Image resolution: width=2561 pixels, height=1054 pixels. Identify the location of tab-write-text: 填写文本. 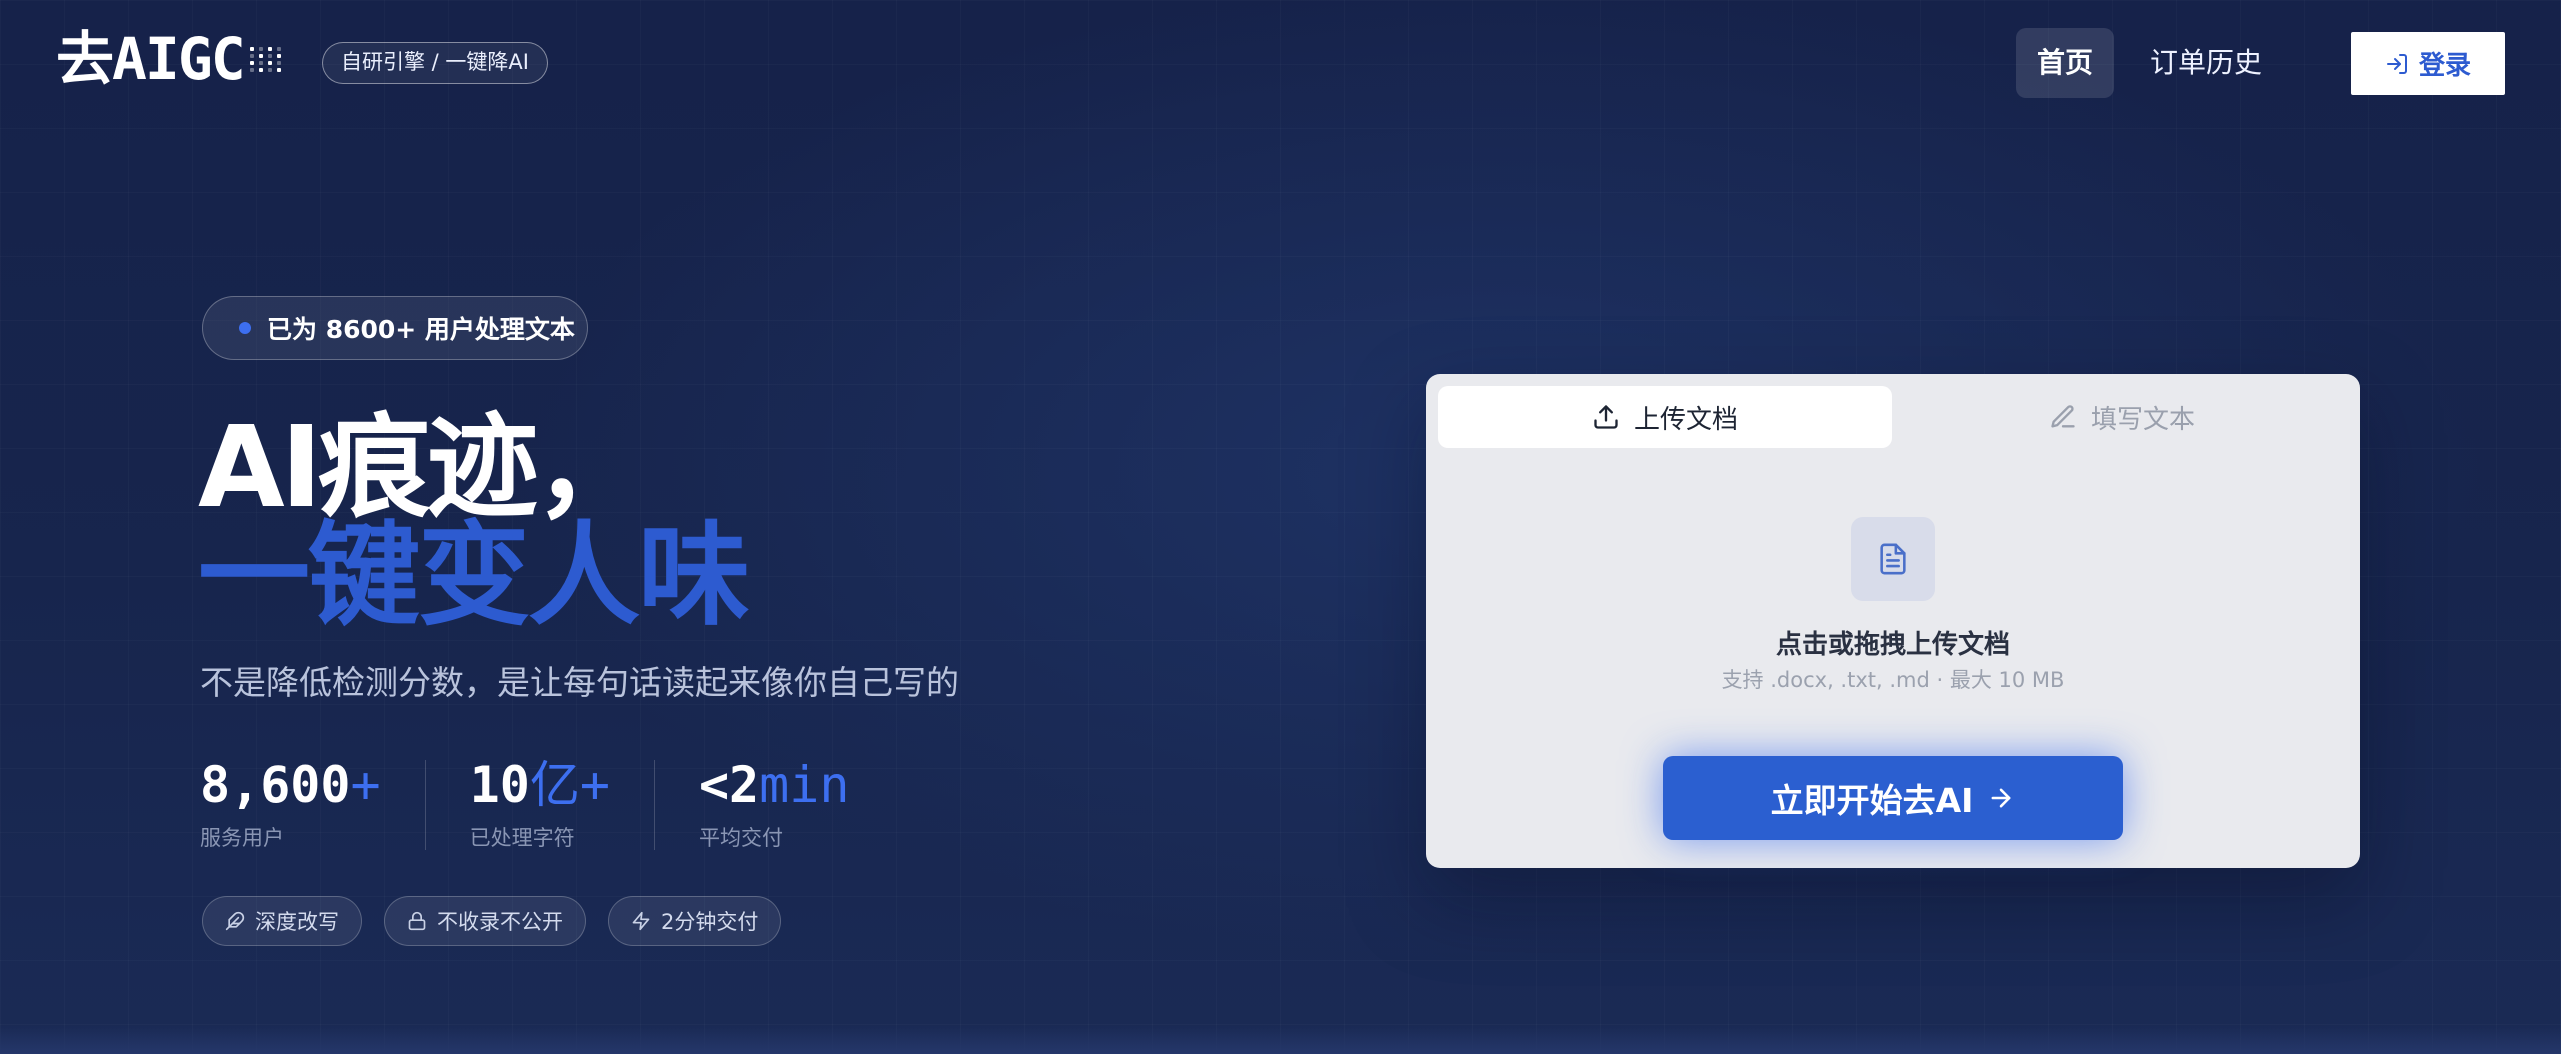
(2122, 417).